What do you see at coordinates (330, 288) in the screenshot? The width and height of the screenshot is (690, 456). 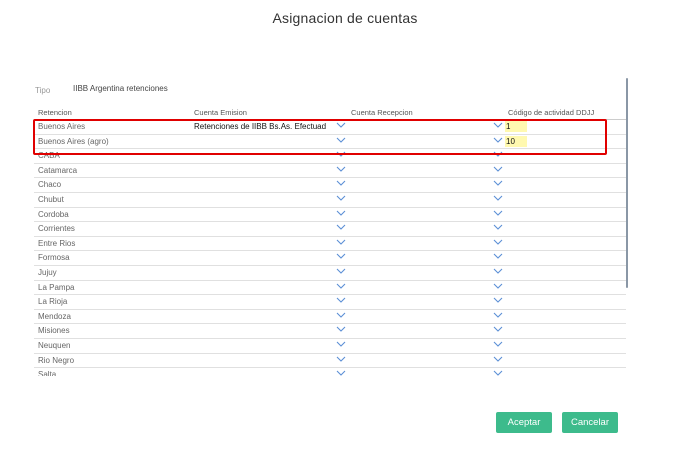 I see `table-row: La Pampa` at bounding box center [330, 288].